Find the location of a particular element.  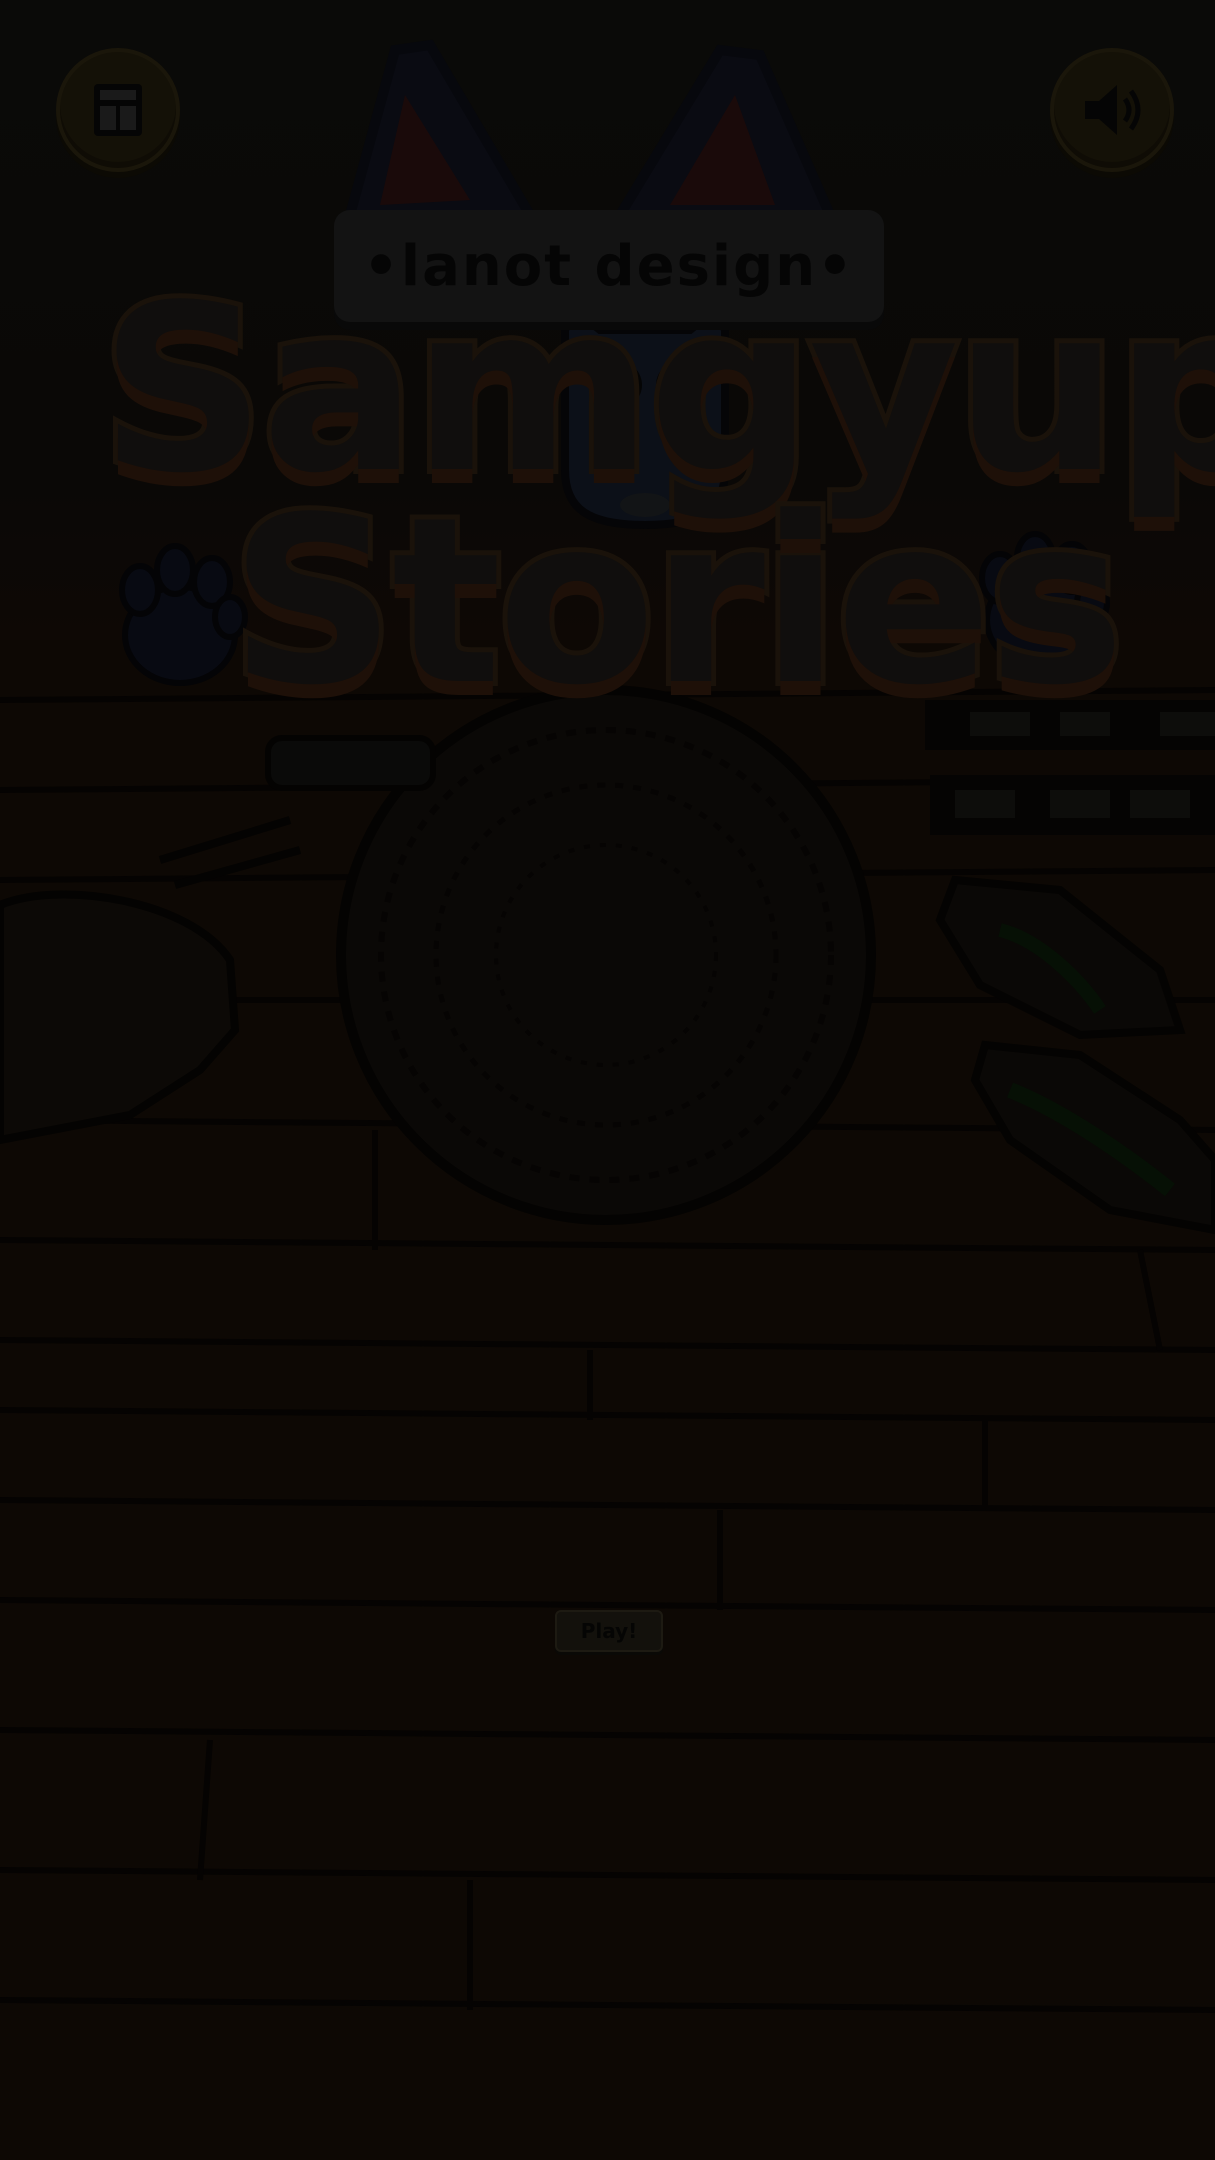

menu-button is located at coordinates (118, 110).